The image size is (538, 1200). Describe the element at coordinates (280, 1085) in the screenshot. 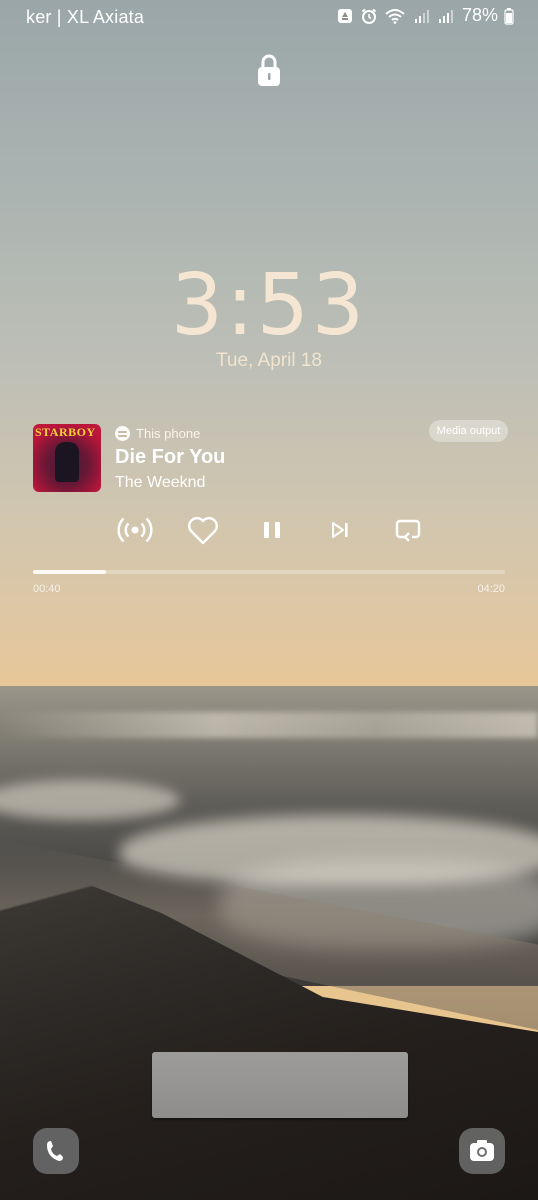

I see `redacted-block` at that location.